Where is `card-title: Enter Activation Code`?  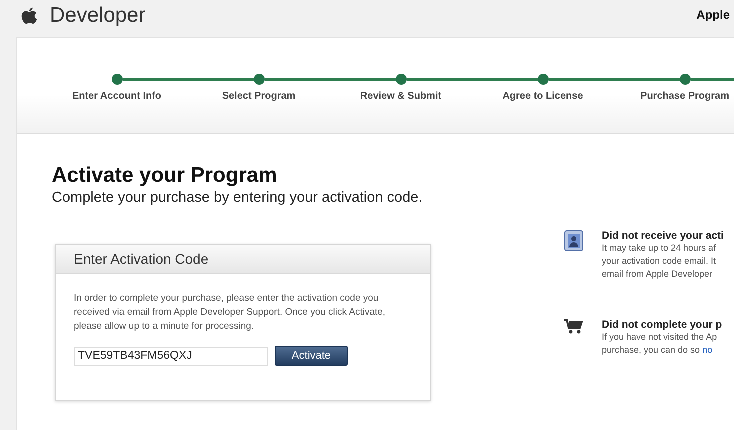
card-title: Enter Activation Code is located at coordinates (141, 259).